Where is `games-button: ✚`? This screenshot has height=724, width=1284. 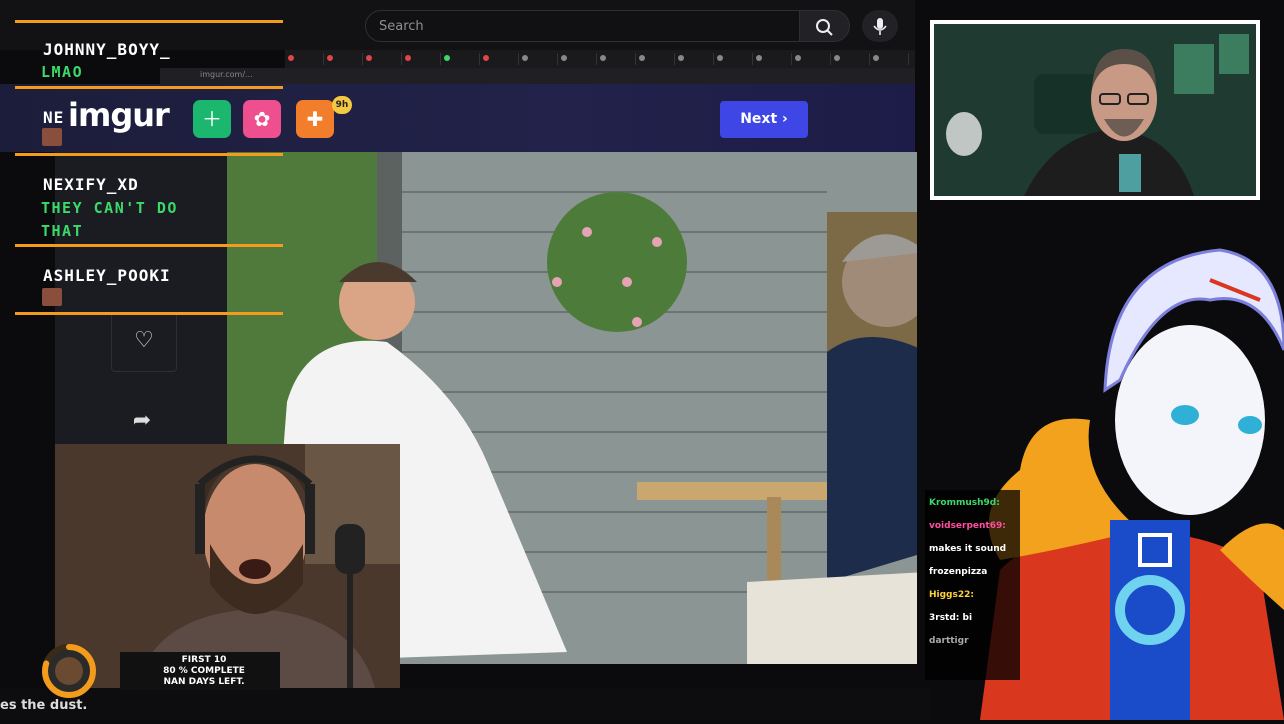 games-button: ✚ is located at coordinates (315, 119).